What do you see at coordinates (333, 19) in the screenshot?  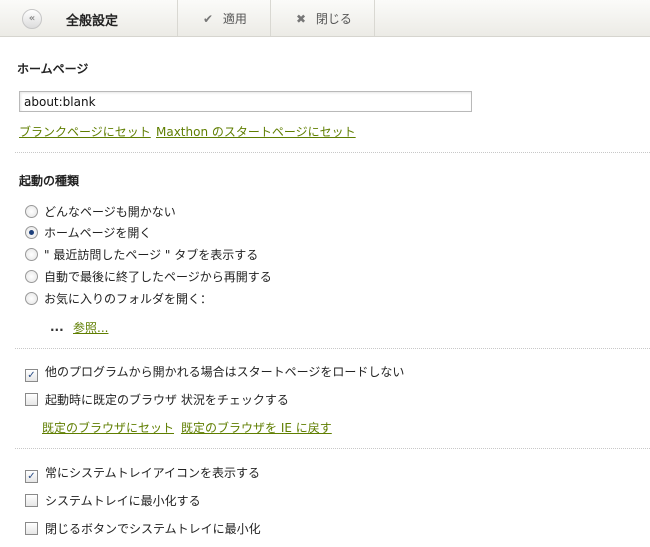 I see `close-label: 閉じる` at bounding box center [333, 19].